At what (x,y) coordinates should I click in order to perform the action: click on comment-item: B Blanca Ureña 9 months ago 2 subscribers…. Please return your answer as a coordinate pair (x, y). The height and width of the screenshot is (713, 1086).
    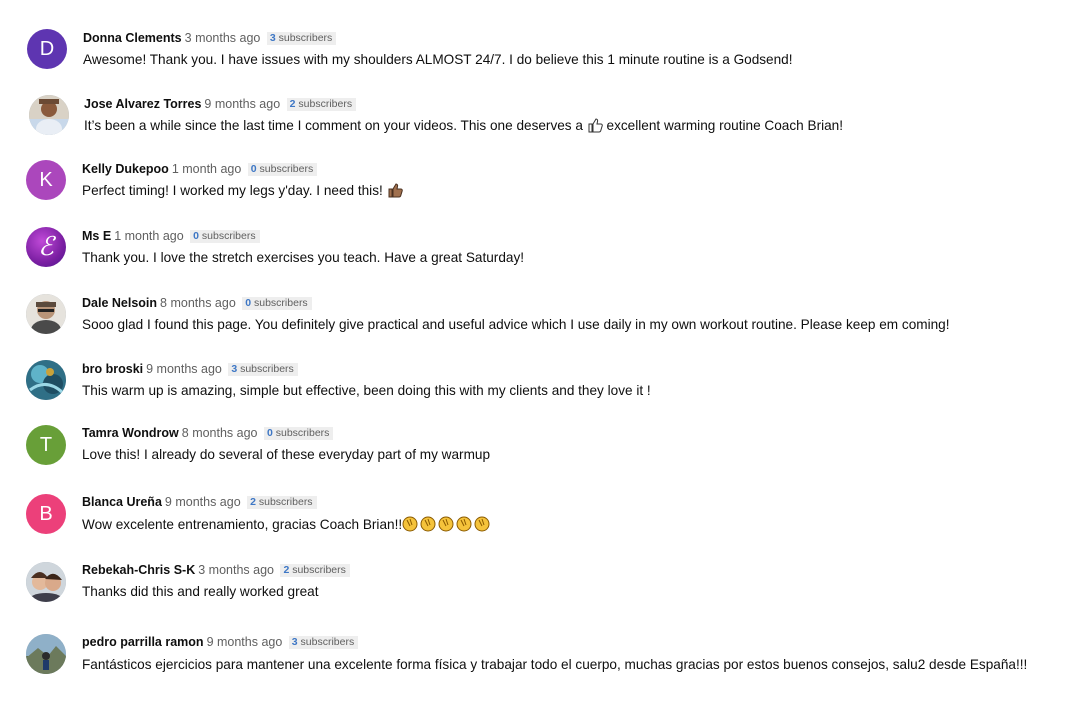
    Looking at the image, I should click on (543, 517).